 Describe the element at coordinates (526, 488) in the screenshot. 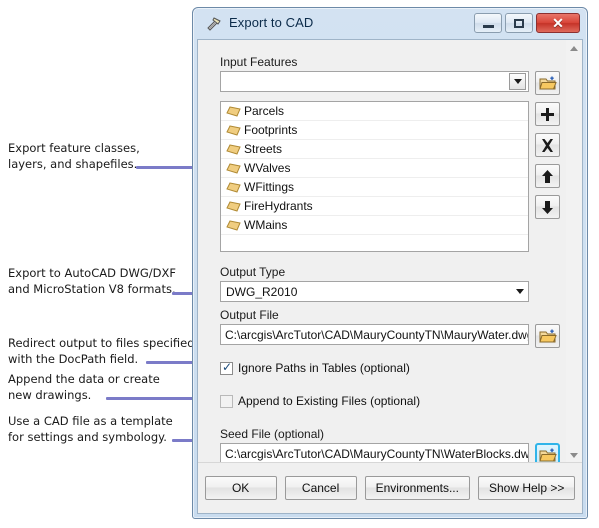

I see `show-help-button: Show Help >>` at that location.